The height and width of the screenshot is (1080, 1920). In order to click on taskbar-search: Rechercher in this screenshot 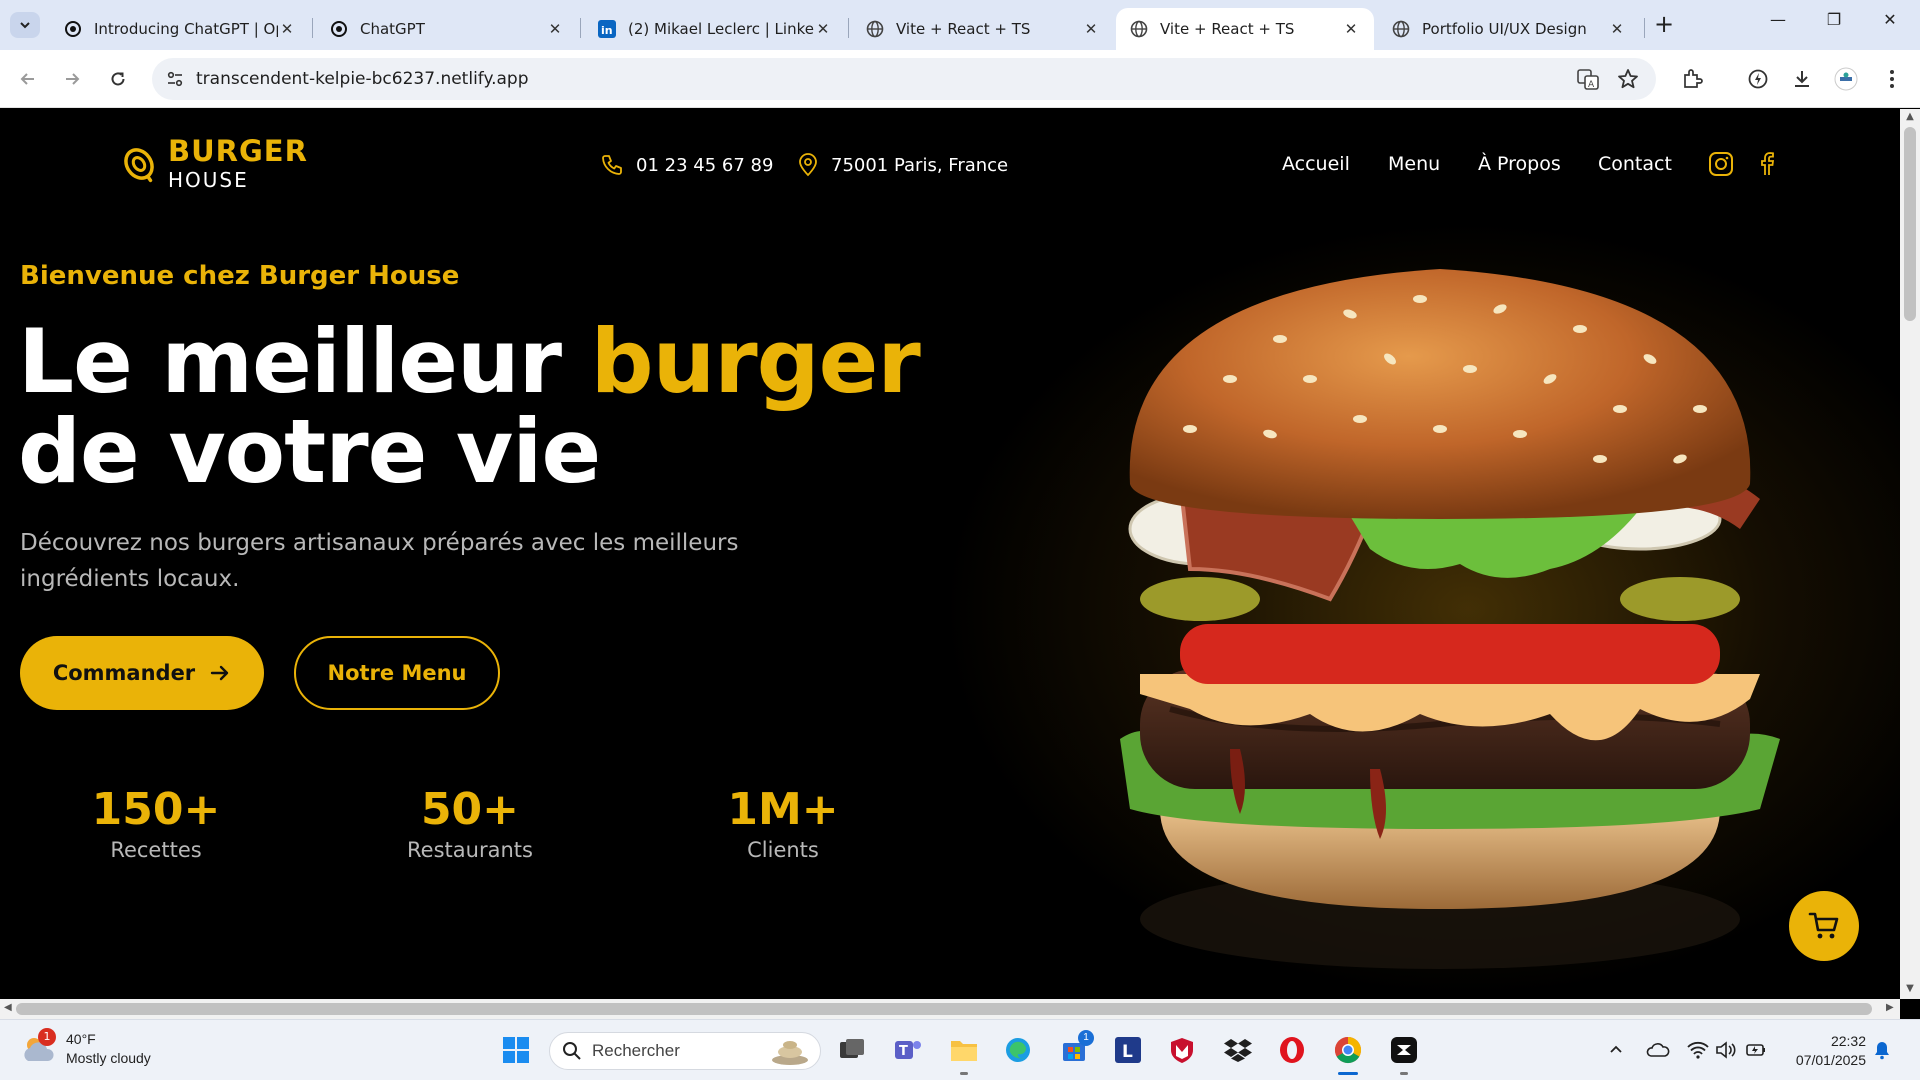, I will do `click(685, 1051)`.